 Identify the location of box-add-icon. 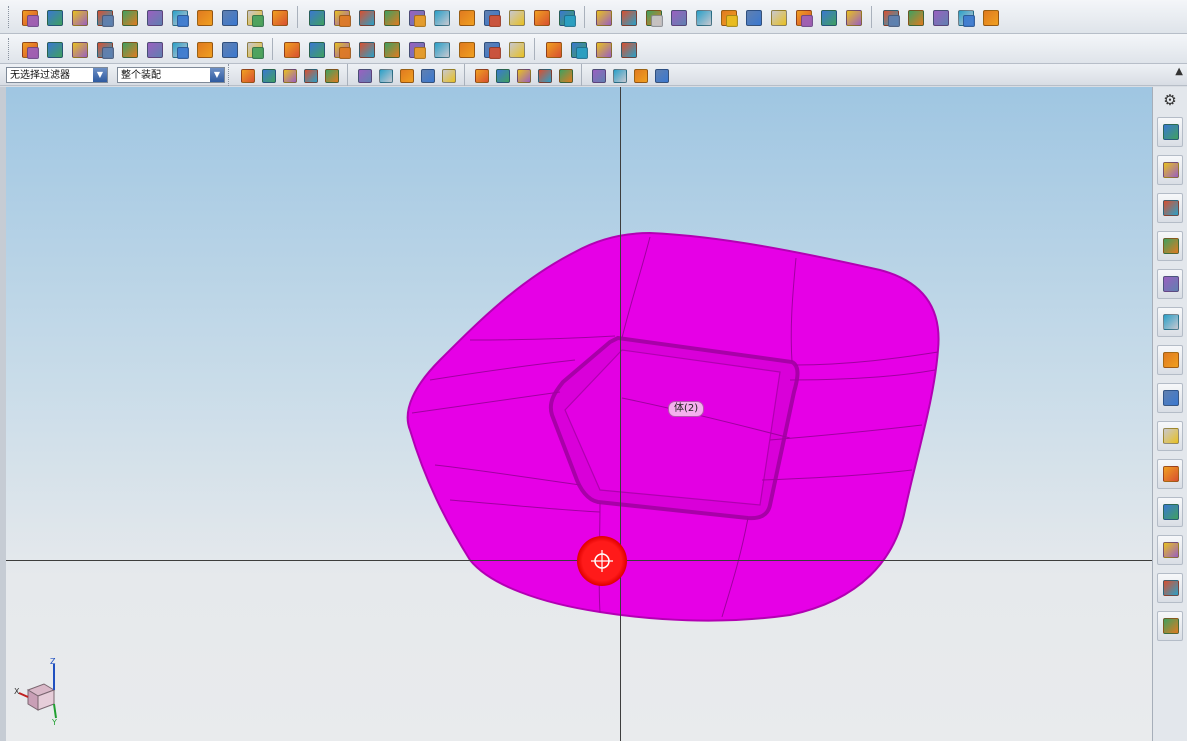
(316, 17).